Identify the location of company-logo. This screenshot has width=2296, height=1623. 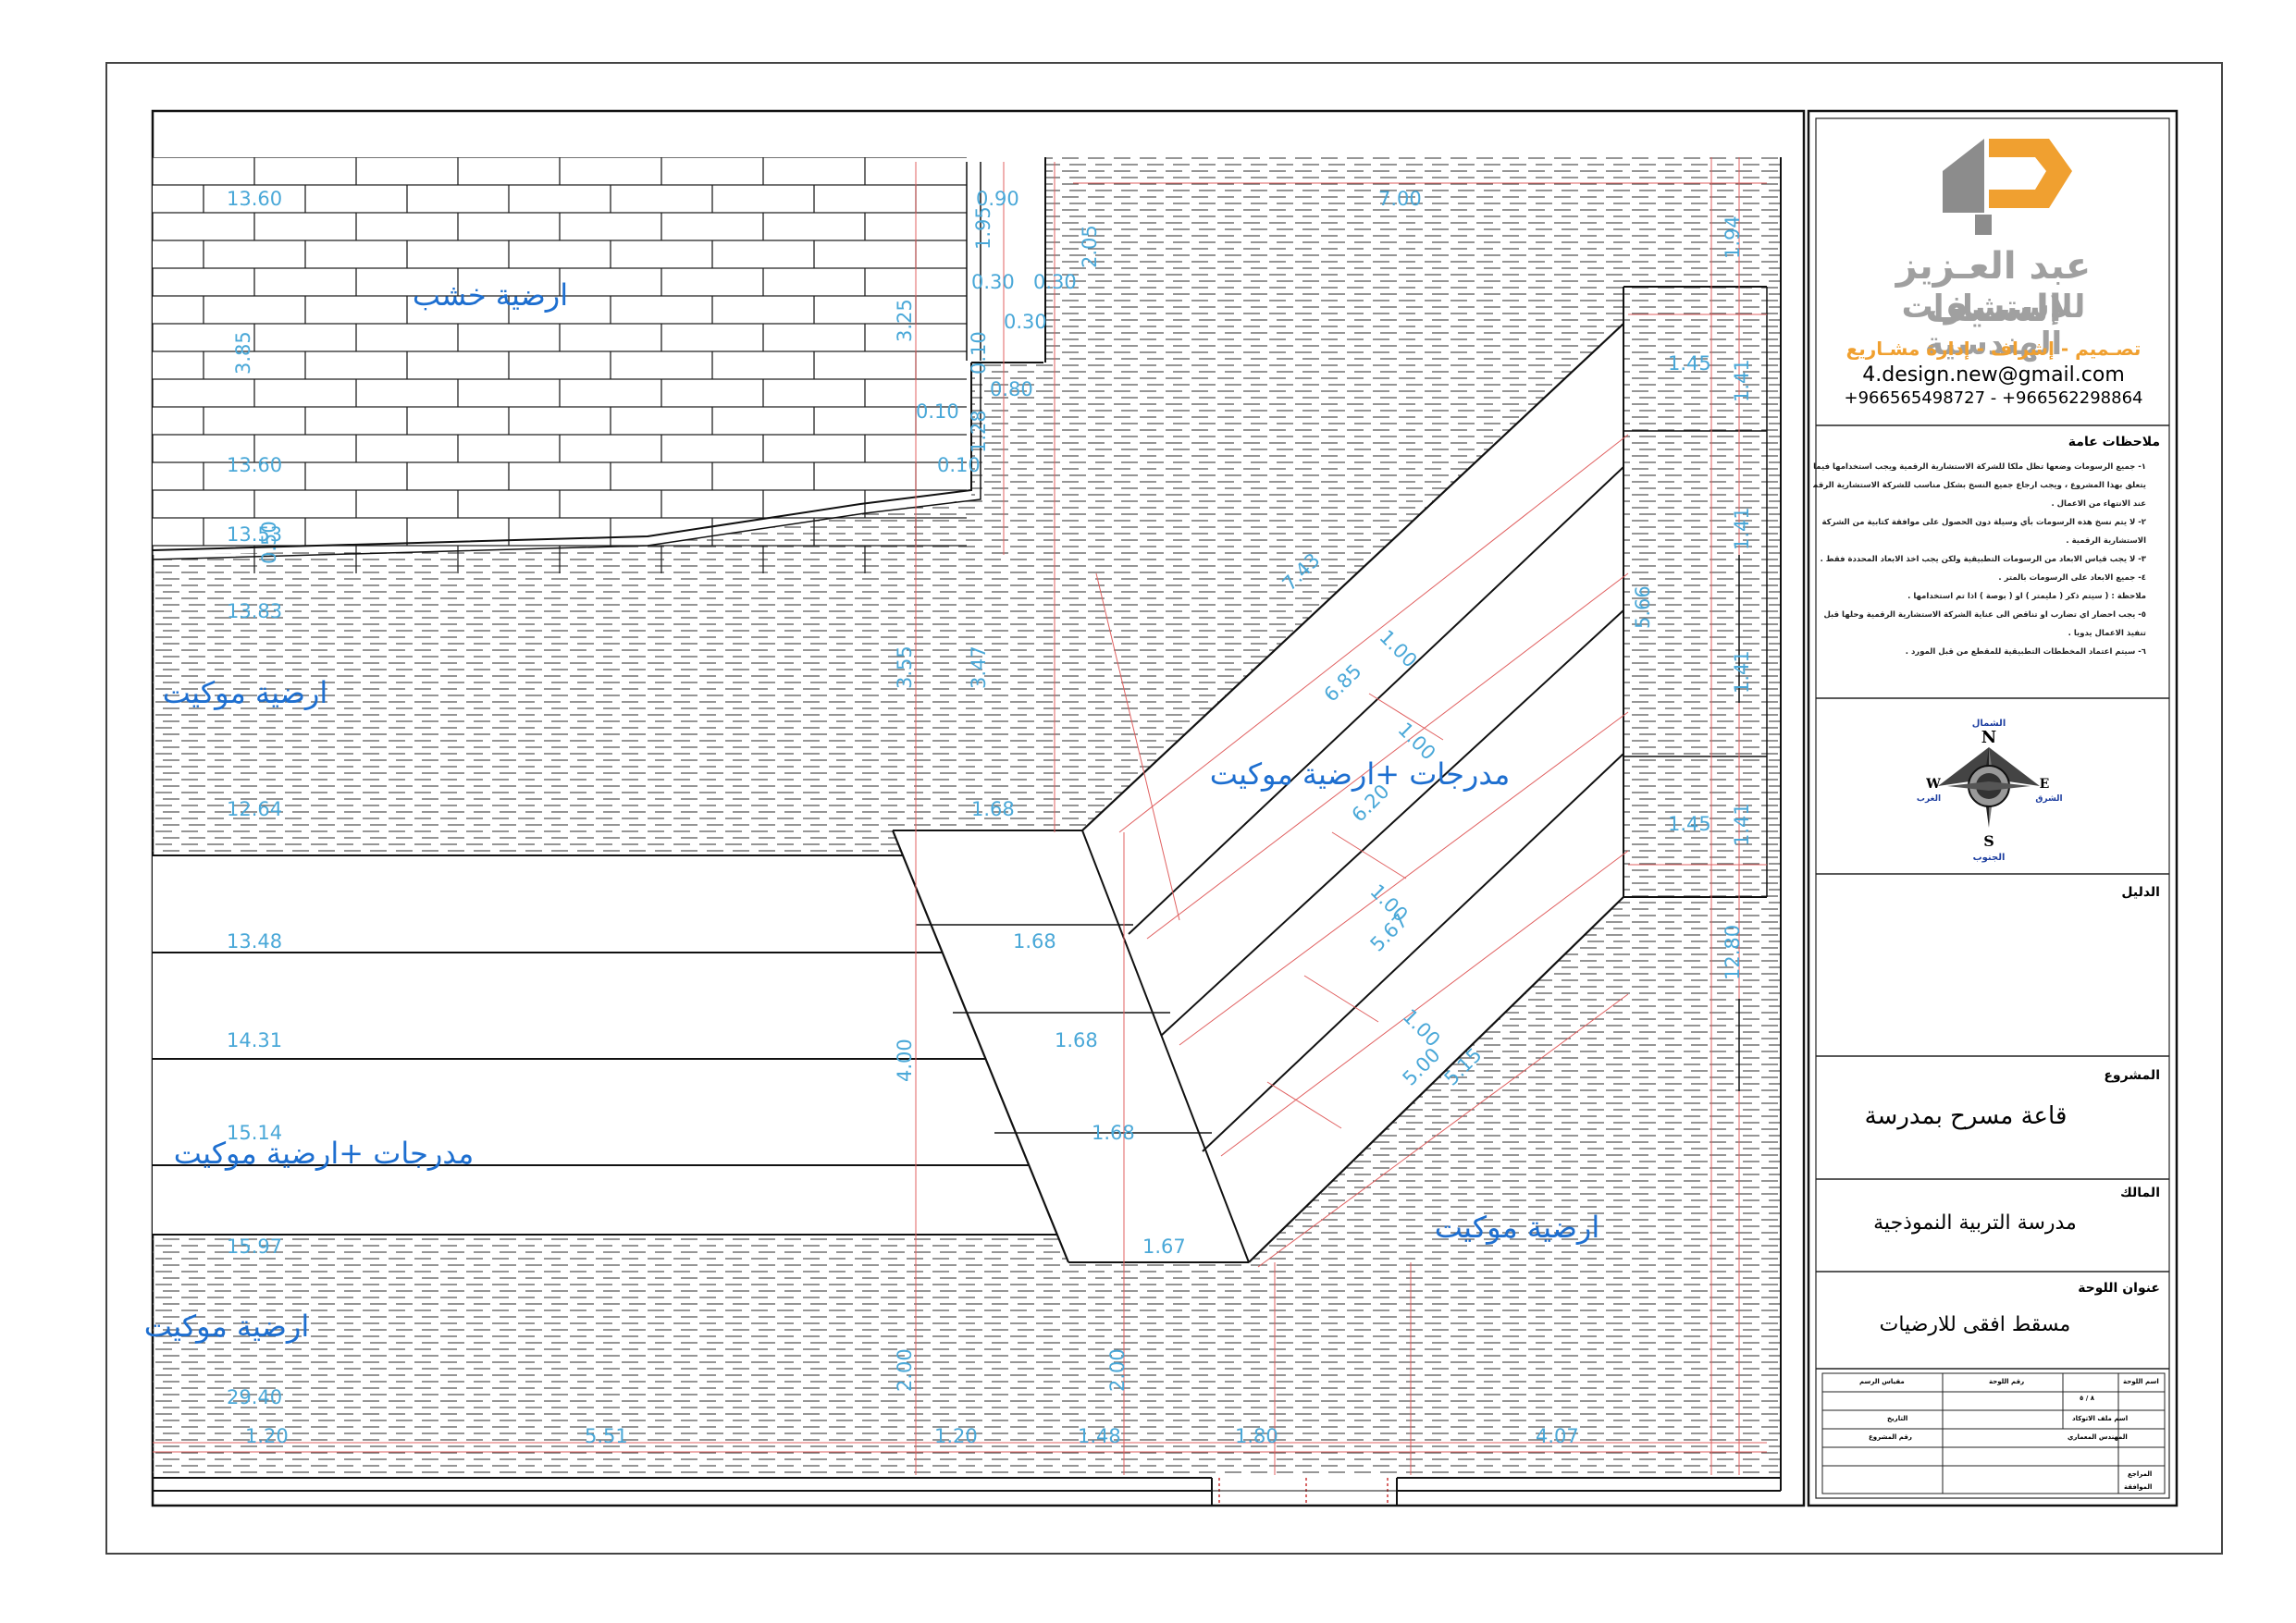
(2007, 187).